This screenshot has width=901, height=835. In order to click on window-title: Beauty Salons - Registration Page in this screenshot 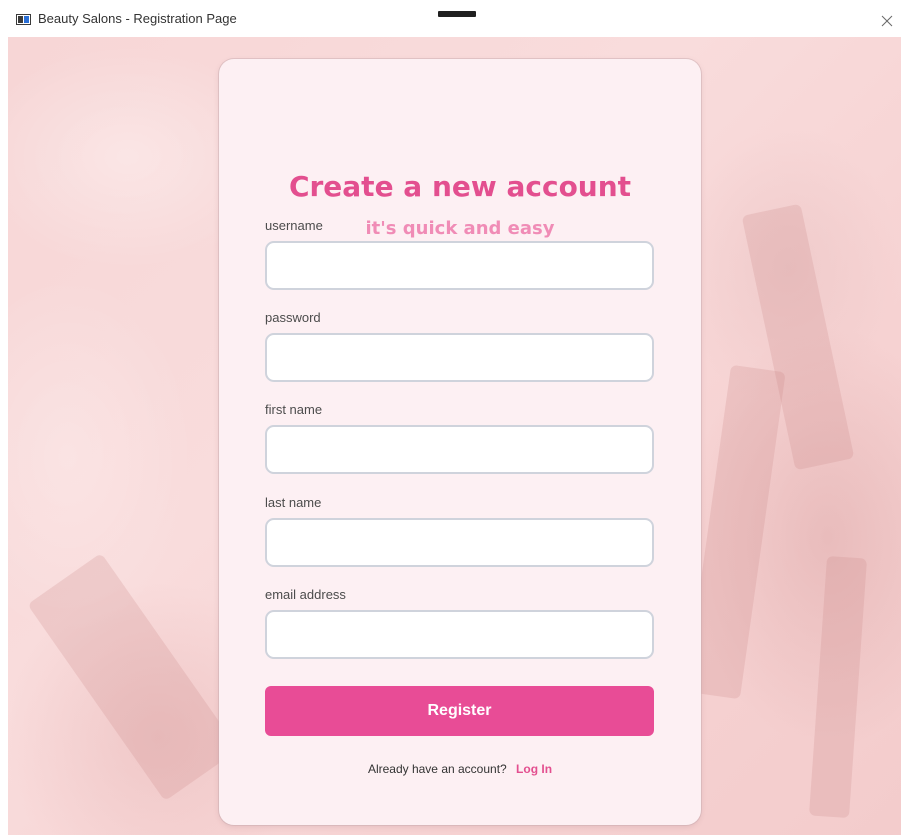, I will do `click(137, 18)`.